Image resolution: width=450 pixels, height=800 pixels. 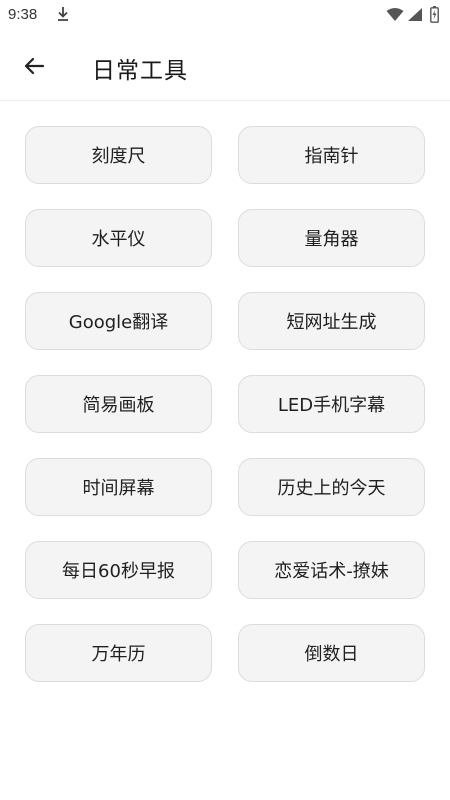 What do you see at coordinates (225, 15) in the screenshot?
I see `status-bar: 9:38` at bounding box center [225, 15].